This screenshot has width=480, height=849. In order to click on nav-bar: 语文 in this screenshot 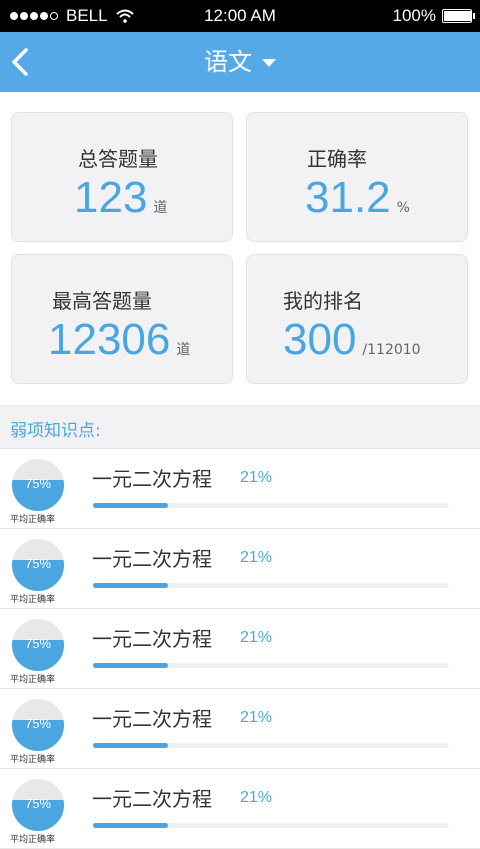, I will do `click(240, 62)`.